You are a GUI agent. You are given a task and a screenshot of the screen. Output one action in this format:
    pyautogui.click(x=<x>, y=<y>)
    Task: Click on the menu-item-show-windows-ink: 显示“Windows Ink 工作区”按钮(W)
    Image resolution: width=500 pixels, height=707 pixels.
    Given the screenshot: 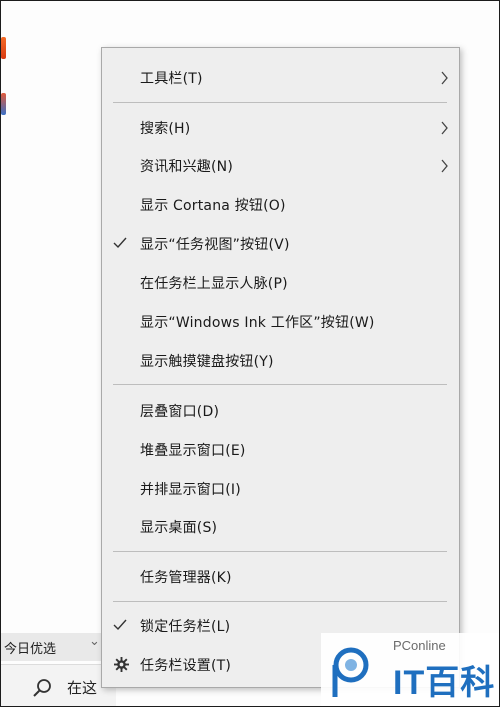 What is the action you would take?
    pyautogui.click(x=280, y=322)
    